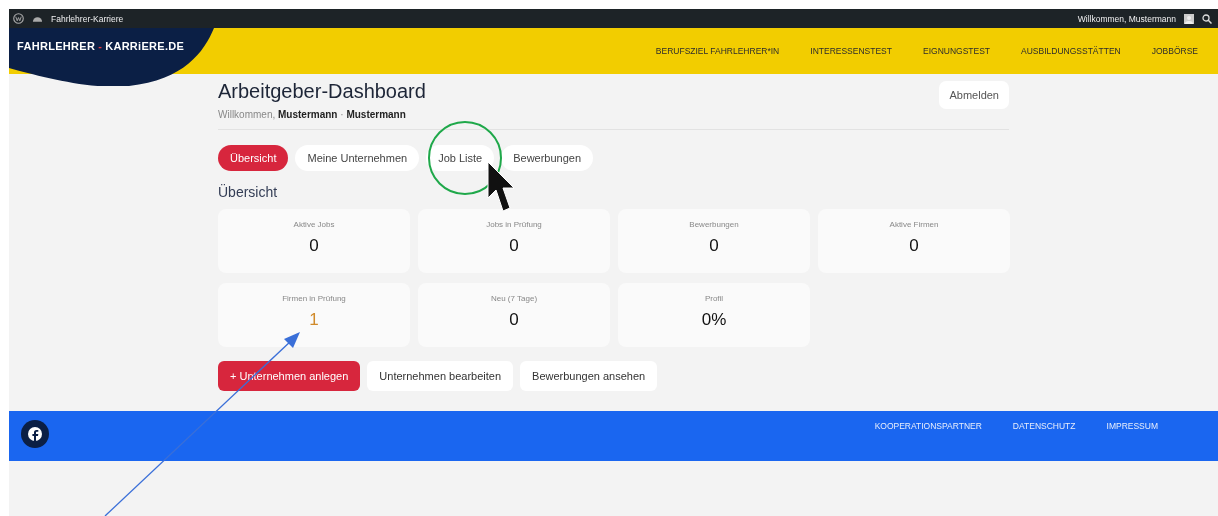  Describe the element at coordinates (253, 158) in the screenshot. I see `tab: Übersicht` at that location.